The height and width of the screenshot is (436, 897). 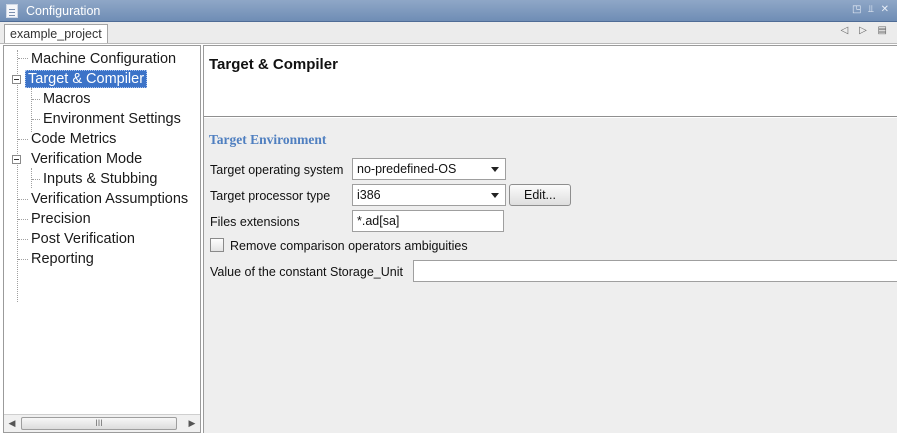 I want to click on tree-item-reporting: Reporting, so click(x=62, y=259).